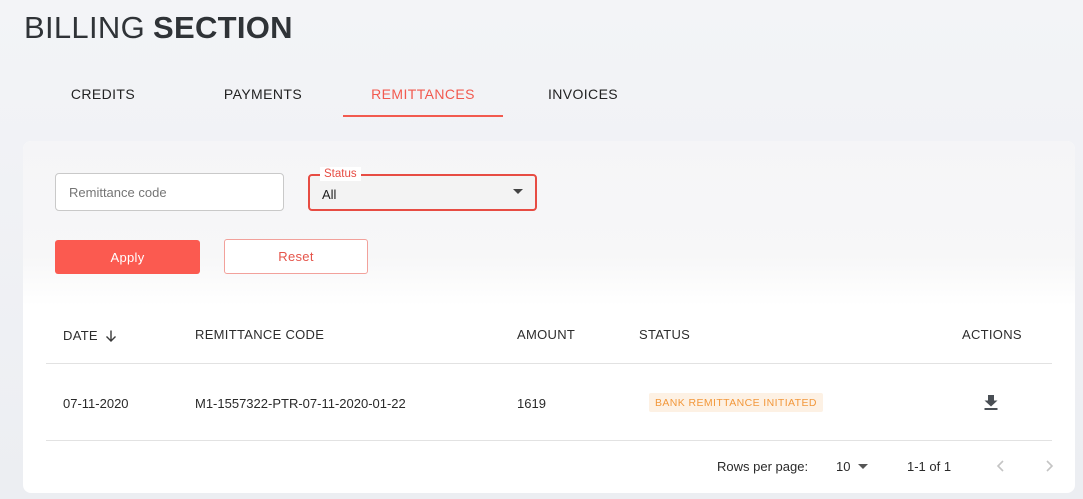 Image resolution: width=1083 pixels, height=499 pixels. What do you see at coordinates (991, 402) in the screenshot?
I see `download-icon` at bounding box center [991, 402].